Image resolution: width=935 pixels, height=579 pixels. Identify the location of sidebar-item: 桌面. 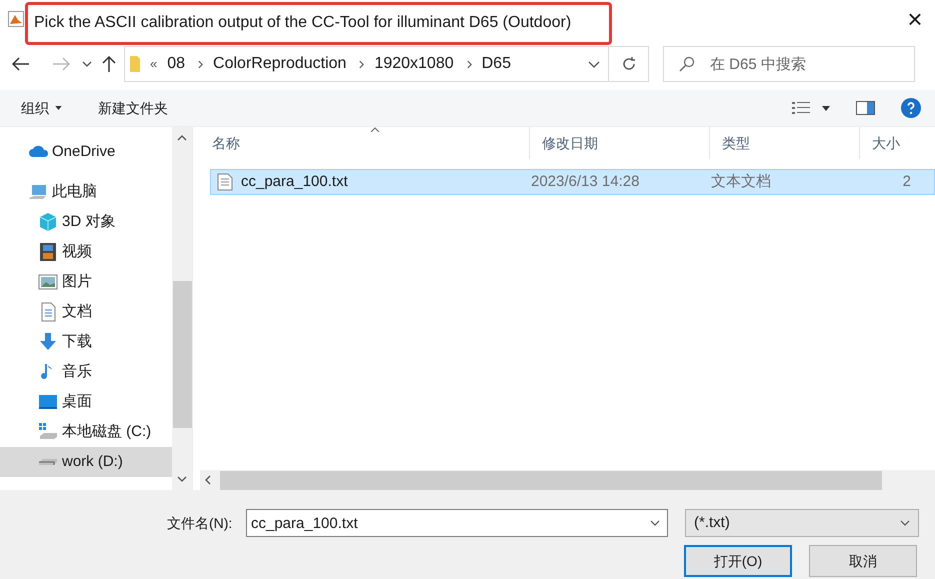
(86, 402).